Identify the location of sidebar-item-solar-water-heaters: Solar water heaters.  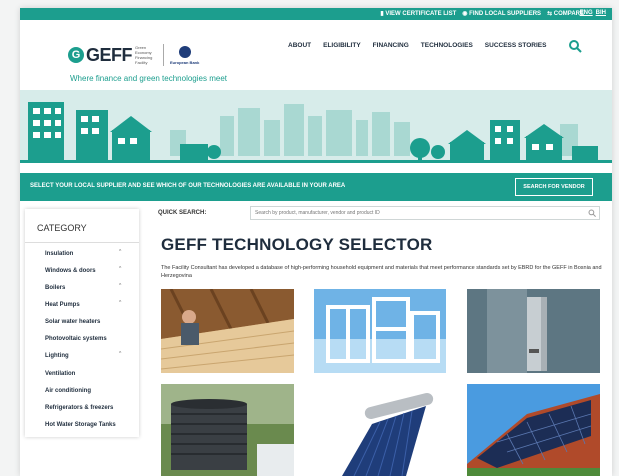
(72, 322).